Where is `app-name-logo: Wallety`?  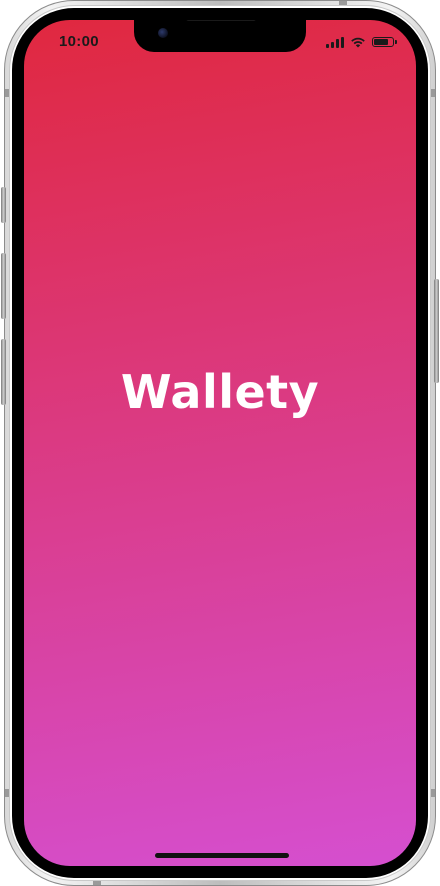
app-name-logo: Wallety is located at coordinates (220, 392).